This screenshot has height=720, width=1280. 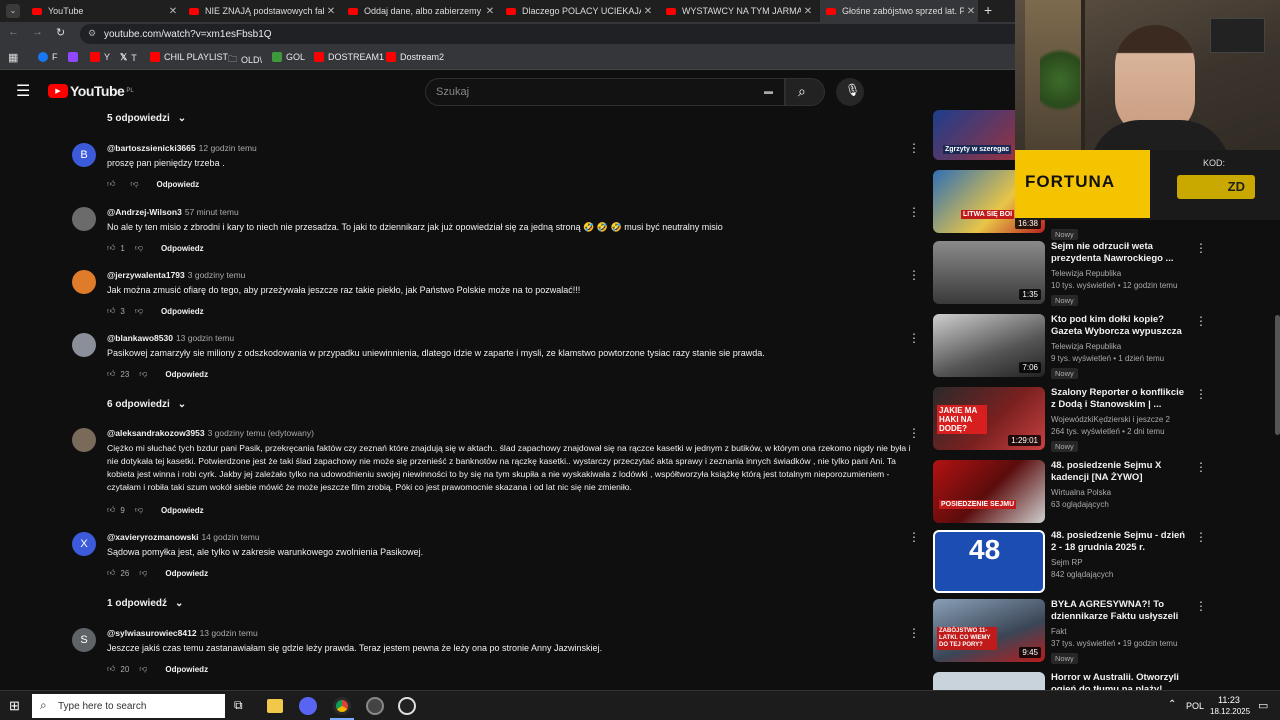 I want to click on apps-grid-icon: ▦, so click(x=13, y=57).